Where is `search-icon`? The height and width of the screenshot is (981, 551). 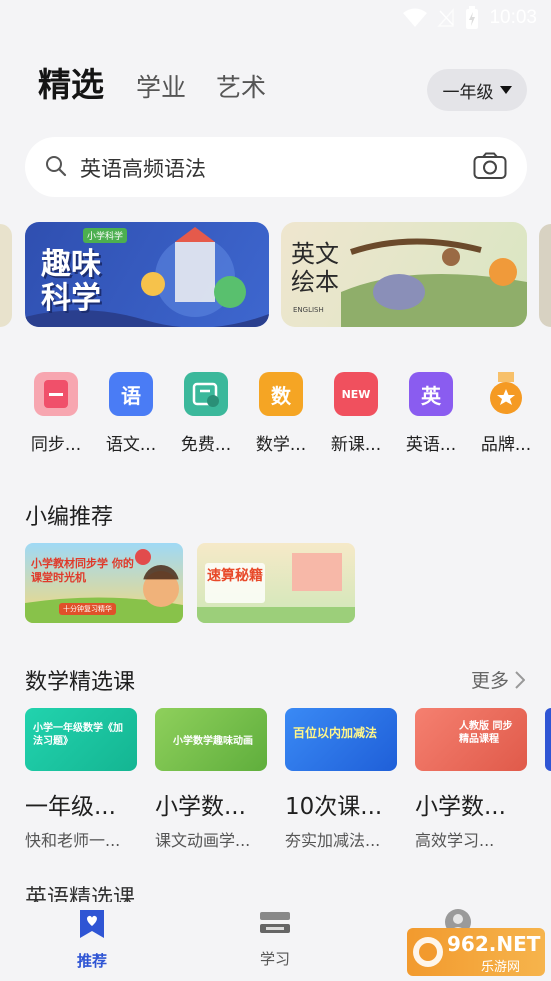
search-icon is located at coordinates (56, 166).